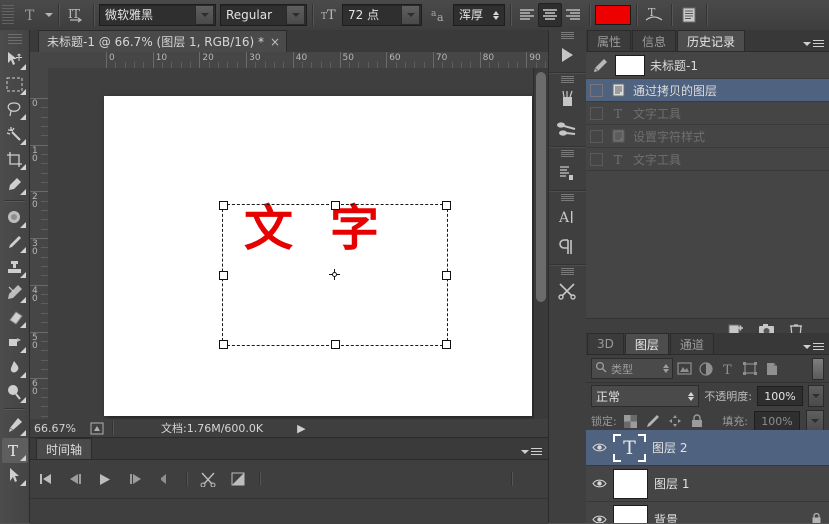 Image resolution: width=829 pixels, height=524 pixels. Describe the element at coordinates (15, 242) in the screenshot. I see `brush-tool` at that location.